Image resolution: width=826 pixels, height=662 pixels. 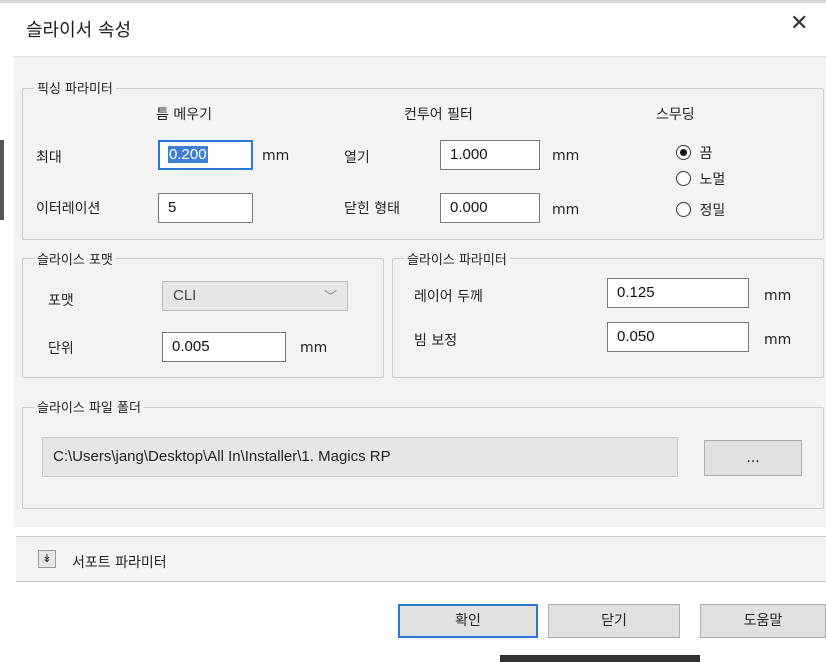 What do you see at coordinates (413, 1) in the screenshot?
I see `window-top-edge` at bounding box center [413, 1].